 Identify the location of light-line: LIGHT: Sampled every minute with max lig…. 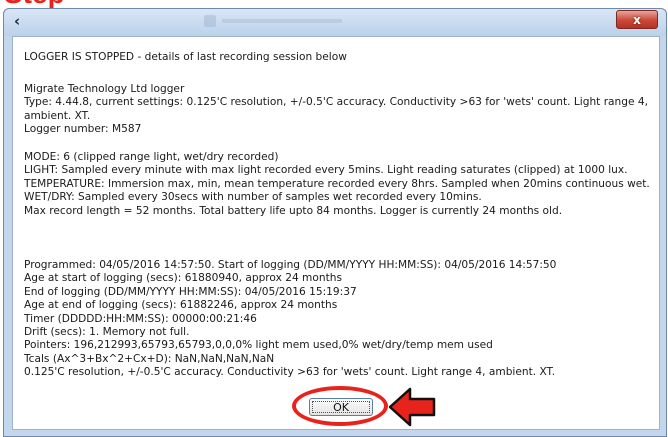
(326, 170).